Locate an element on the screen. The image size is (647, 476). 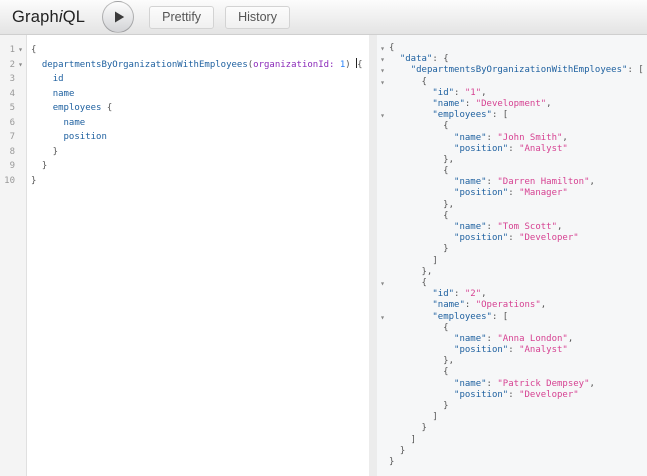
gutter-row: 9 is located at coordinates (13, 166).